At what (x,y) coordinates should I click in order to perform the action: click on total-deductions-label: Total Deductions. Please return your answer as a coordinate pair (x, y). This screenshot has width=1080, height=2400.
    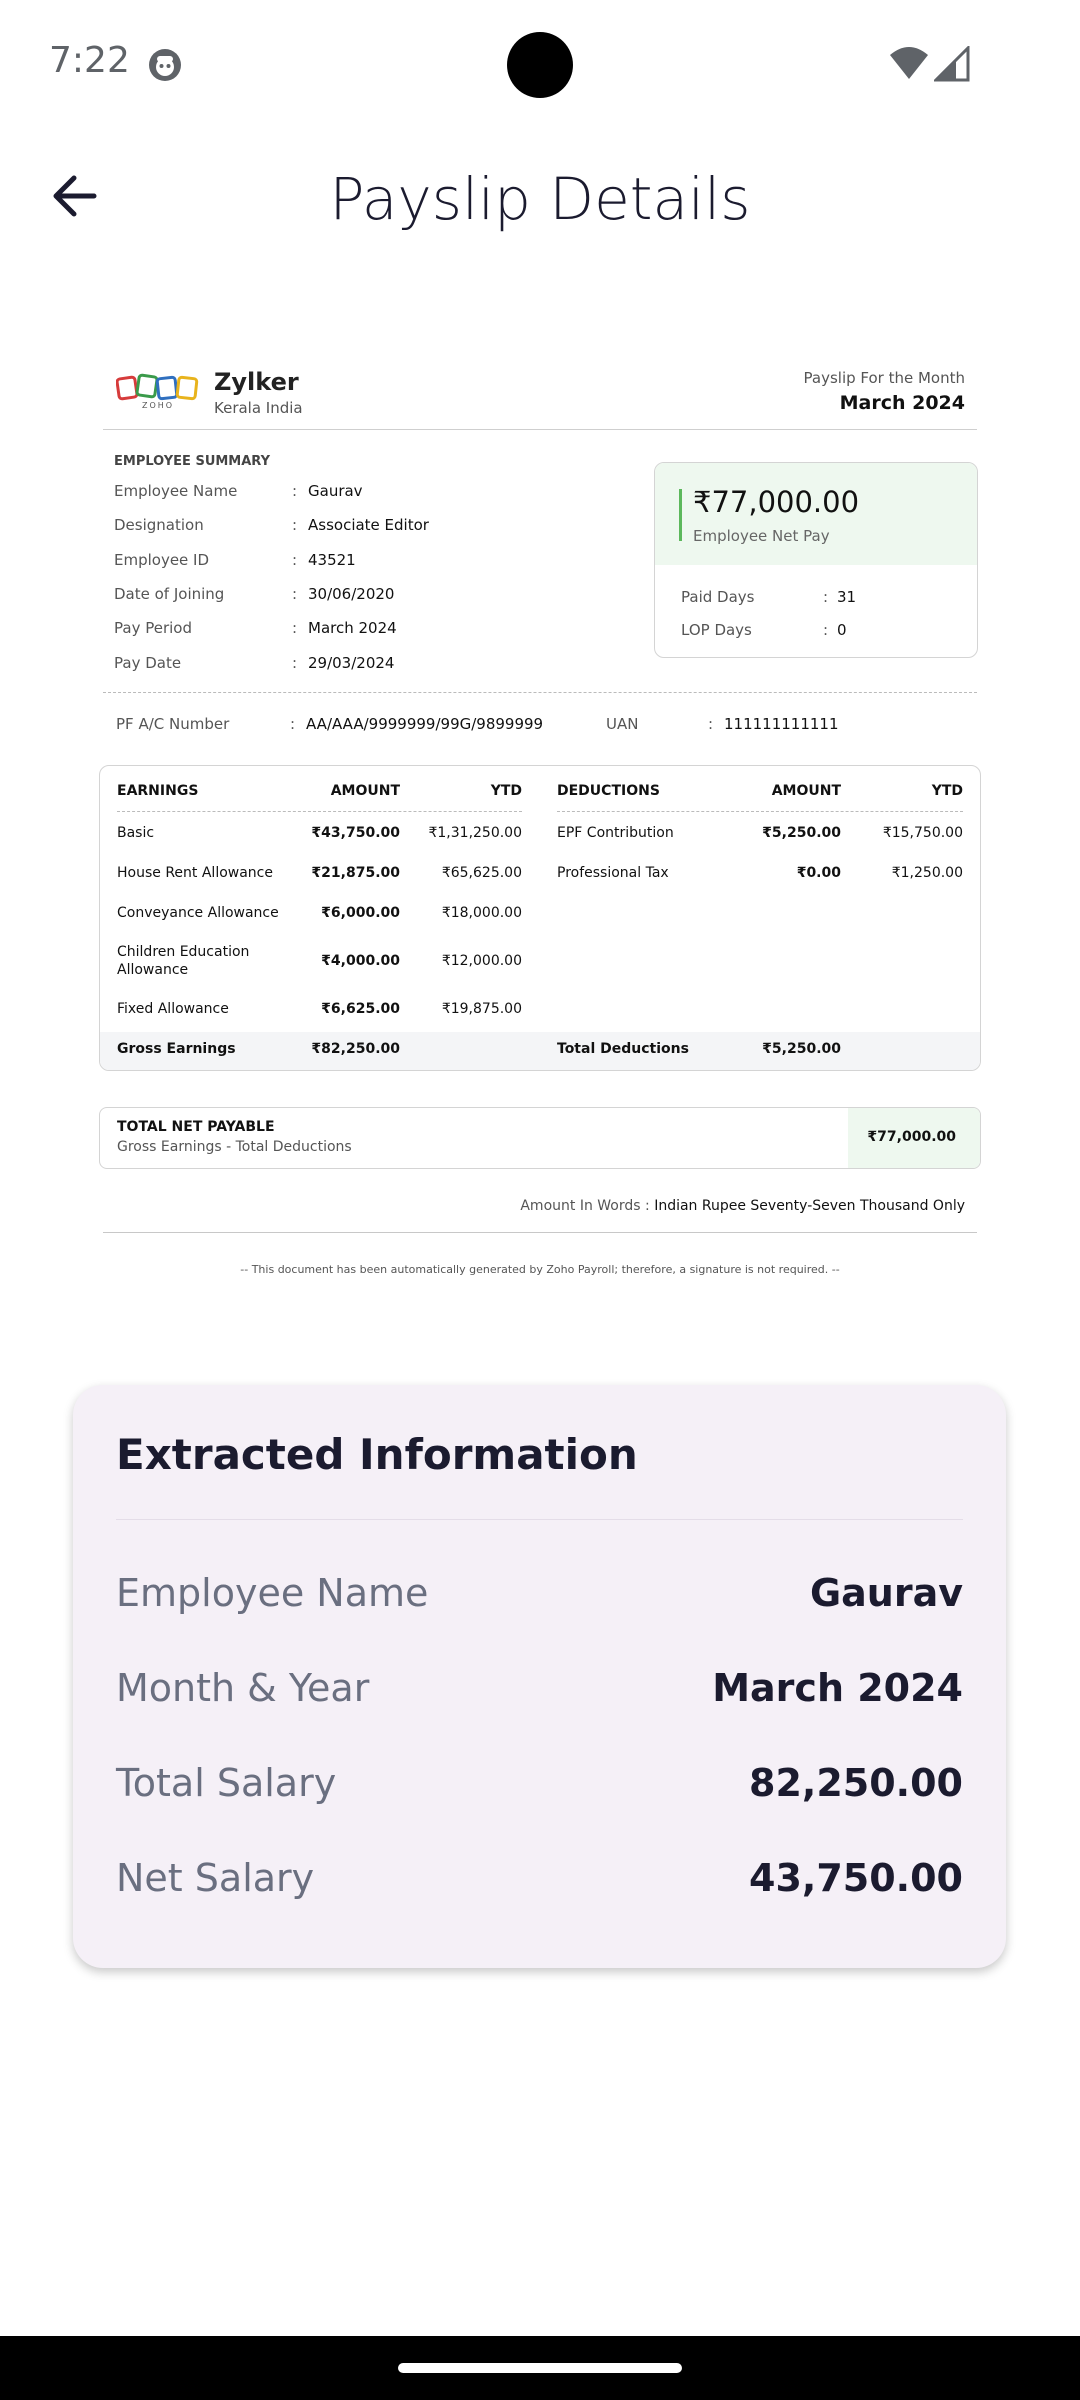
    Looking at the image, I should click on (623, 1049).